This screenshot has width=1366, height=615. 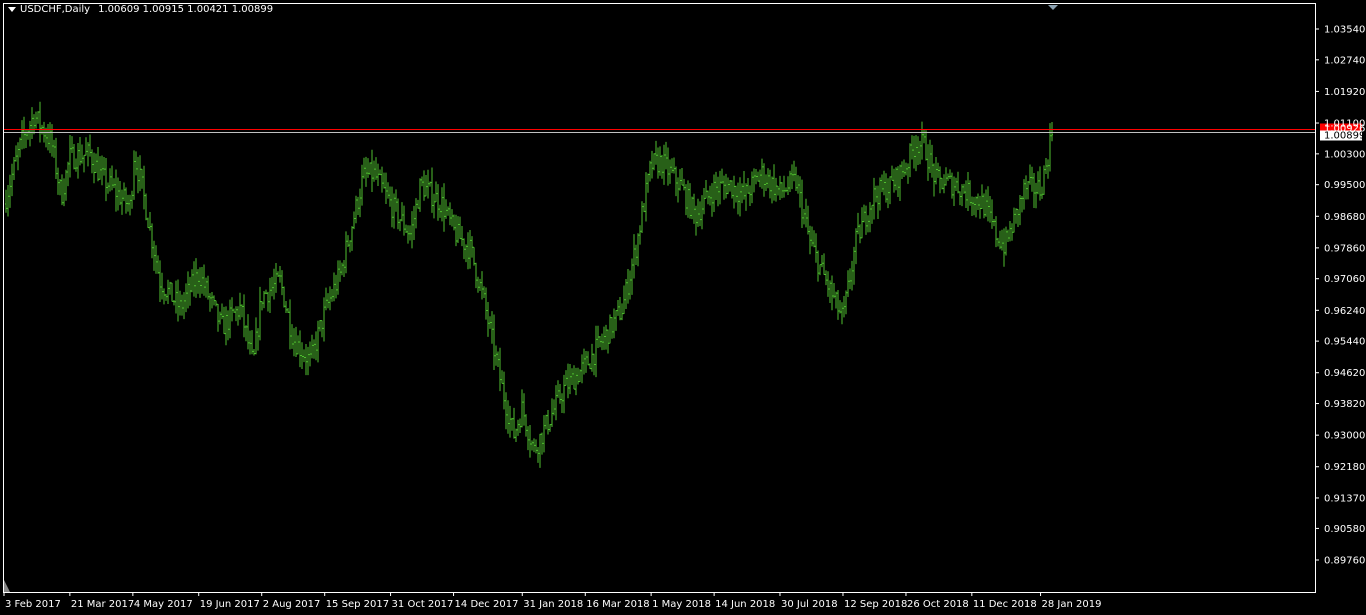 I want to click on chart-shift-marker-icon, so click(x=1053, y=7).